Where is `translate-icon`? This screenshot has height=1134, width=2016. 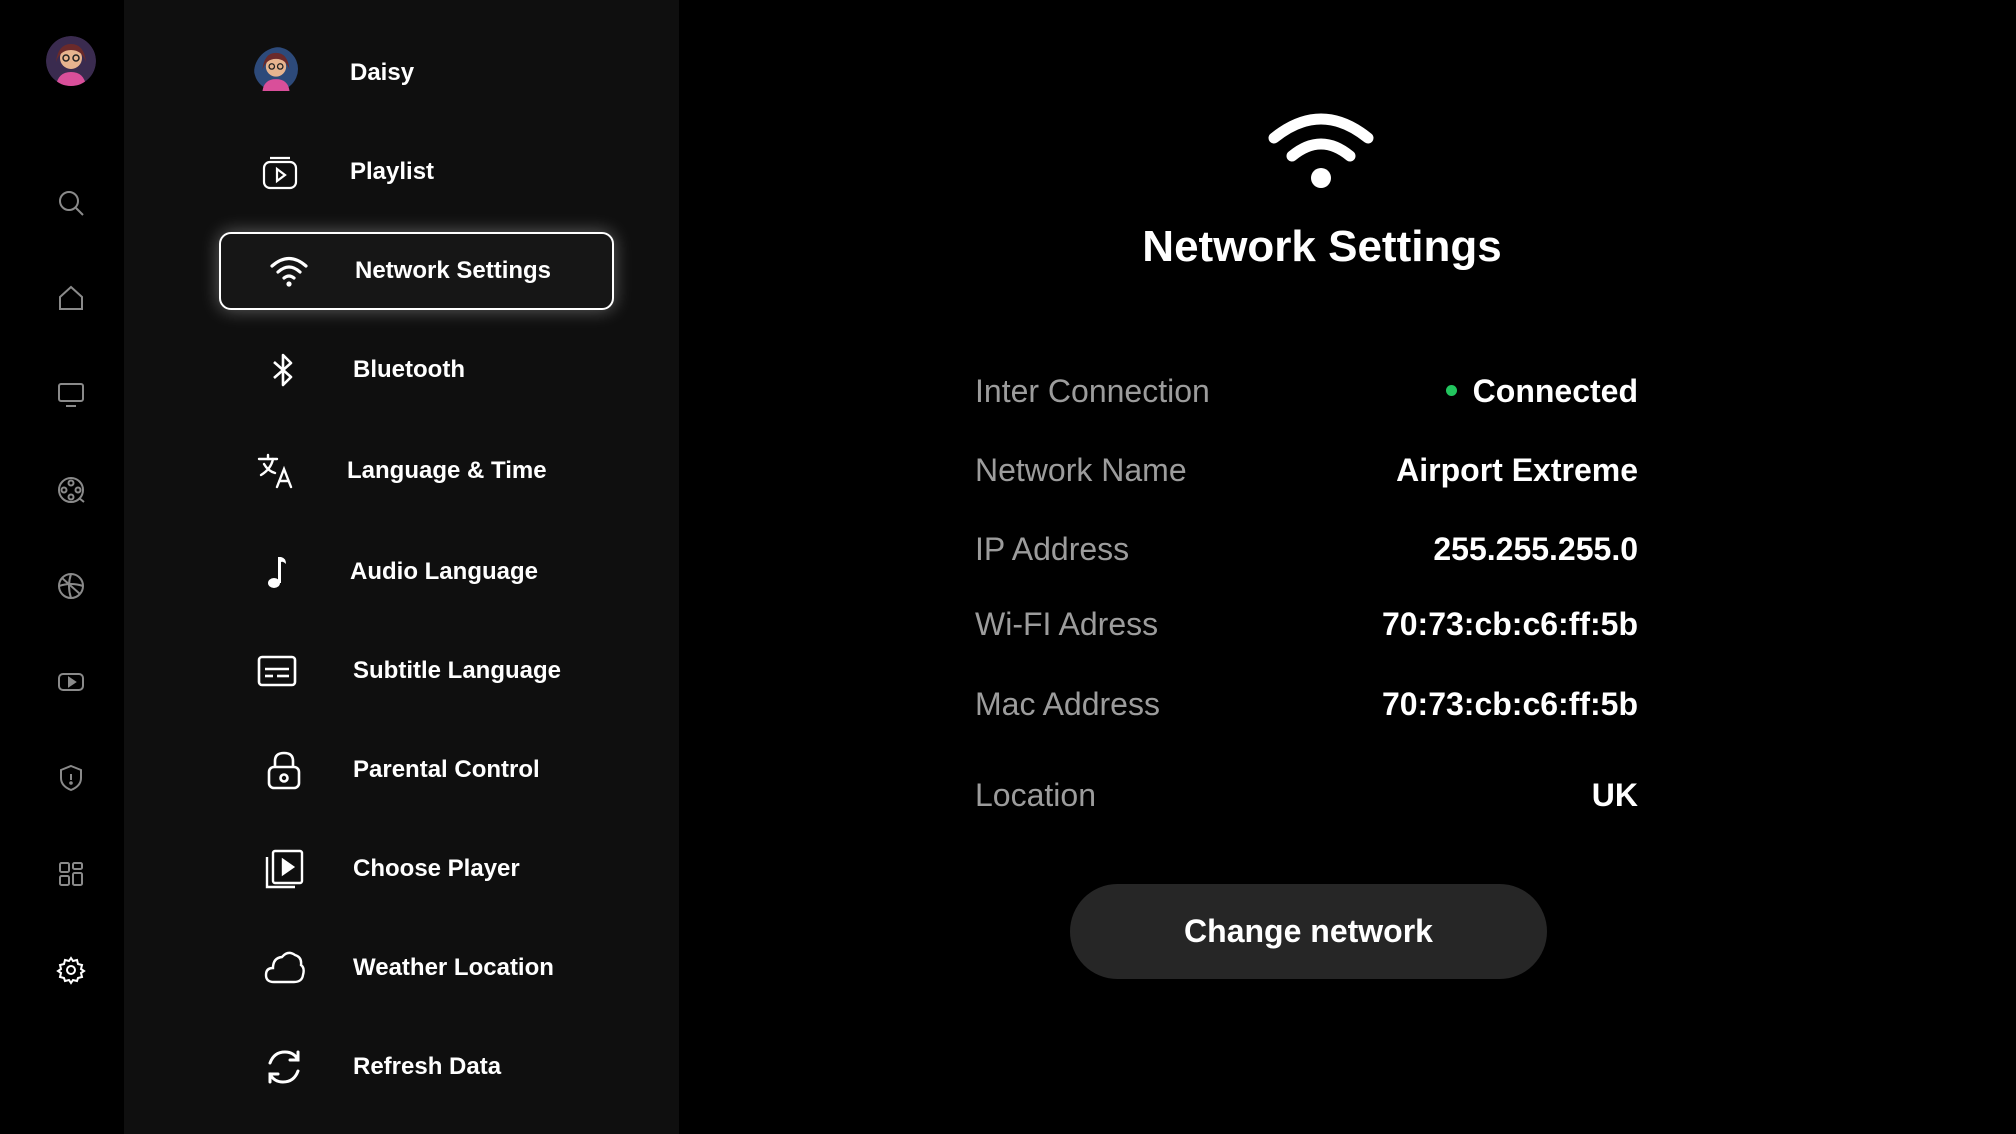 translate-icon is located at coordinates (275, 471).